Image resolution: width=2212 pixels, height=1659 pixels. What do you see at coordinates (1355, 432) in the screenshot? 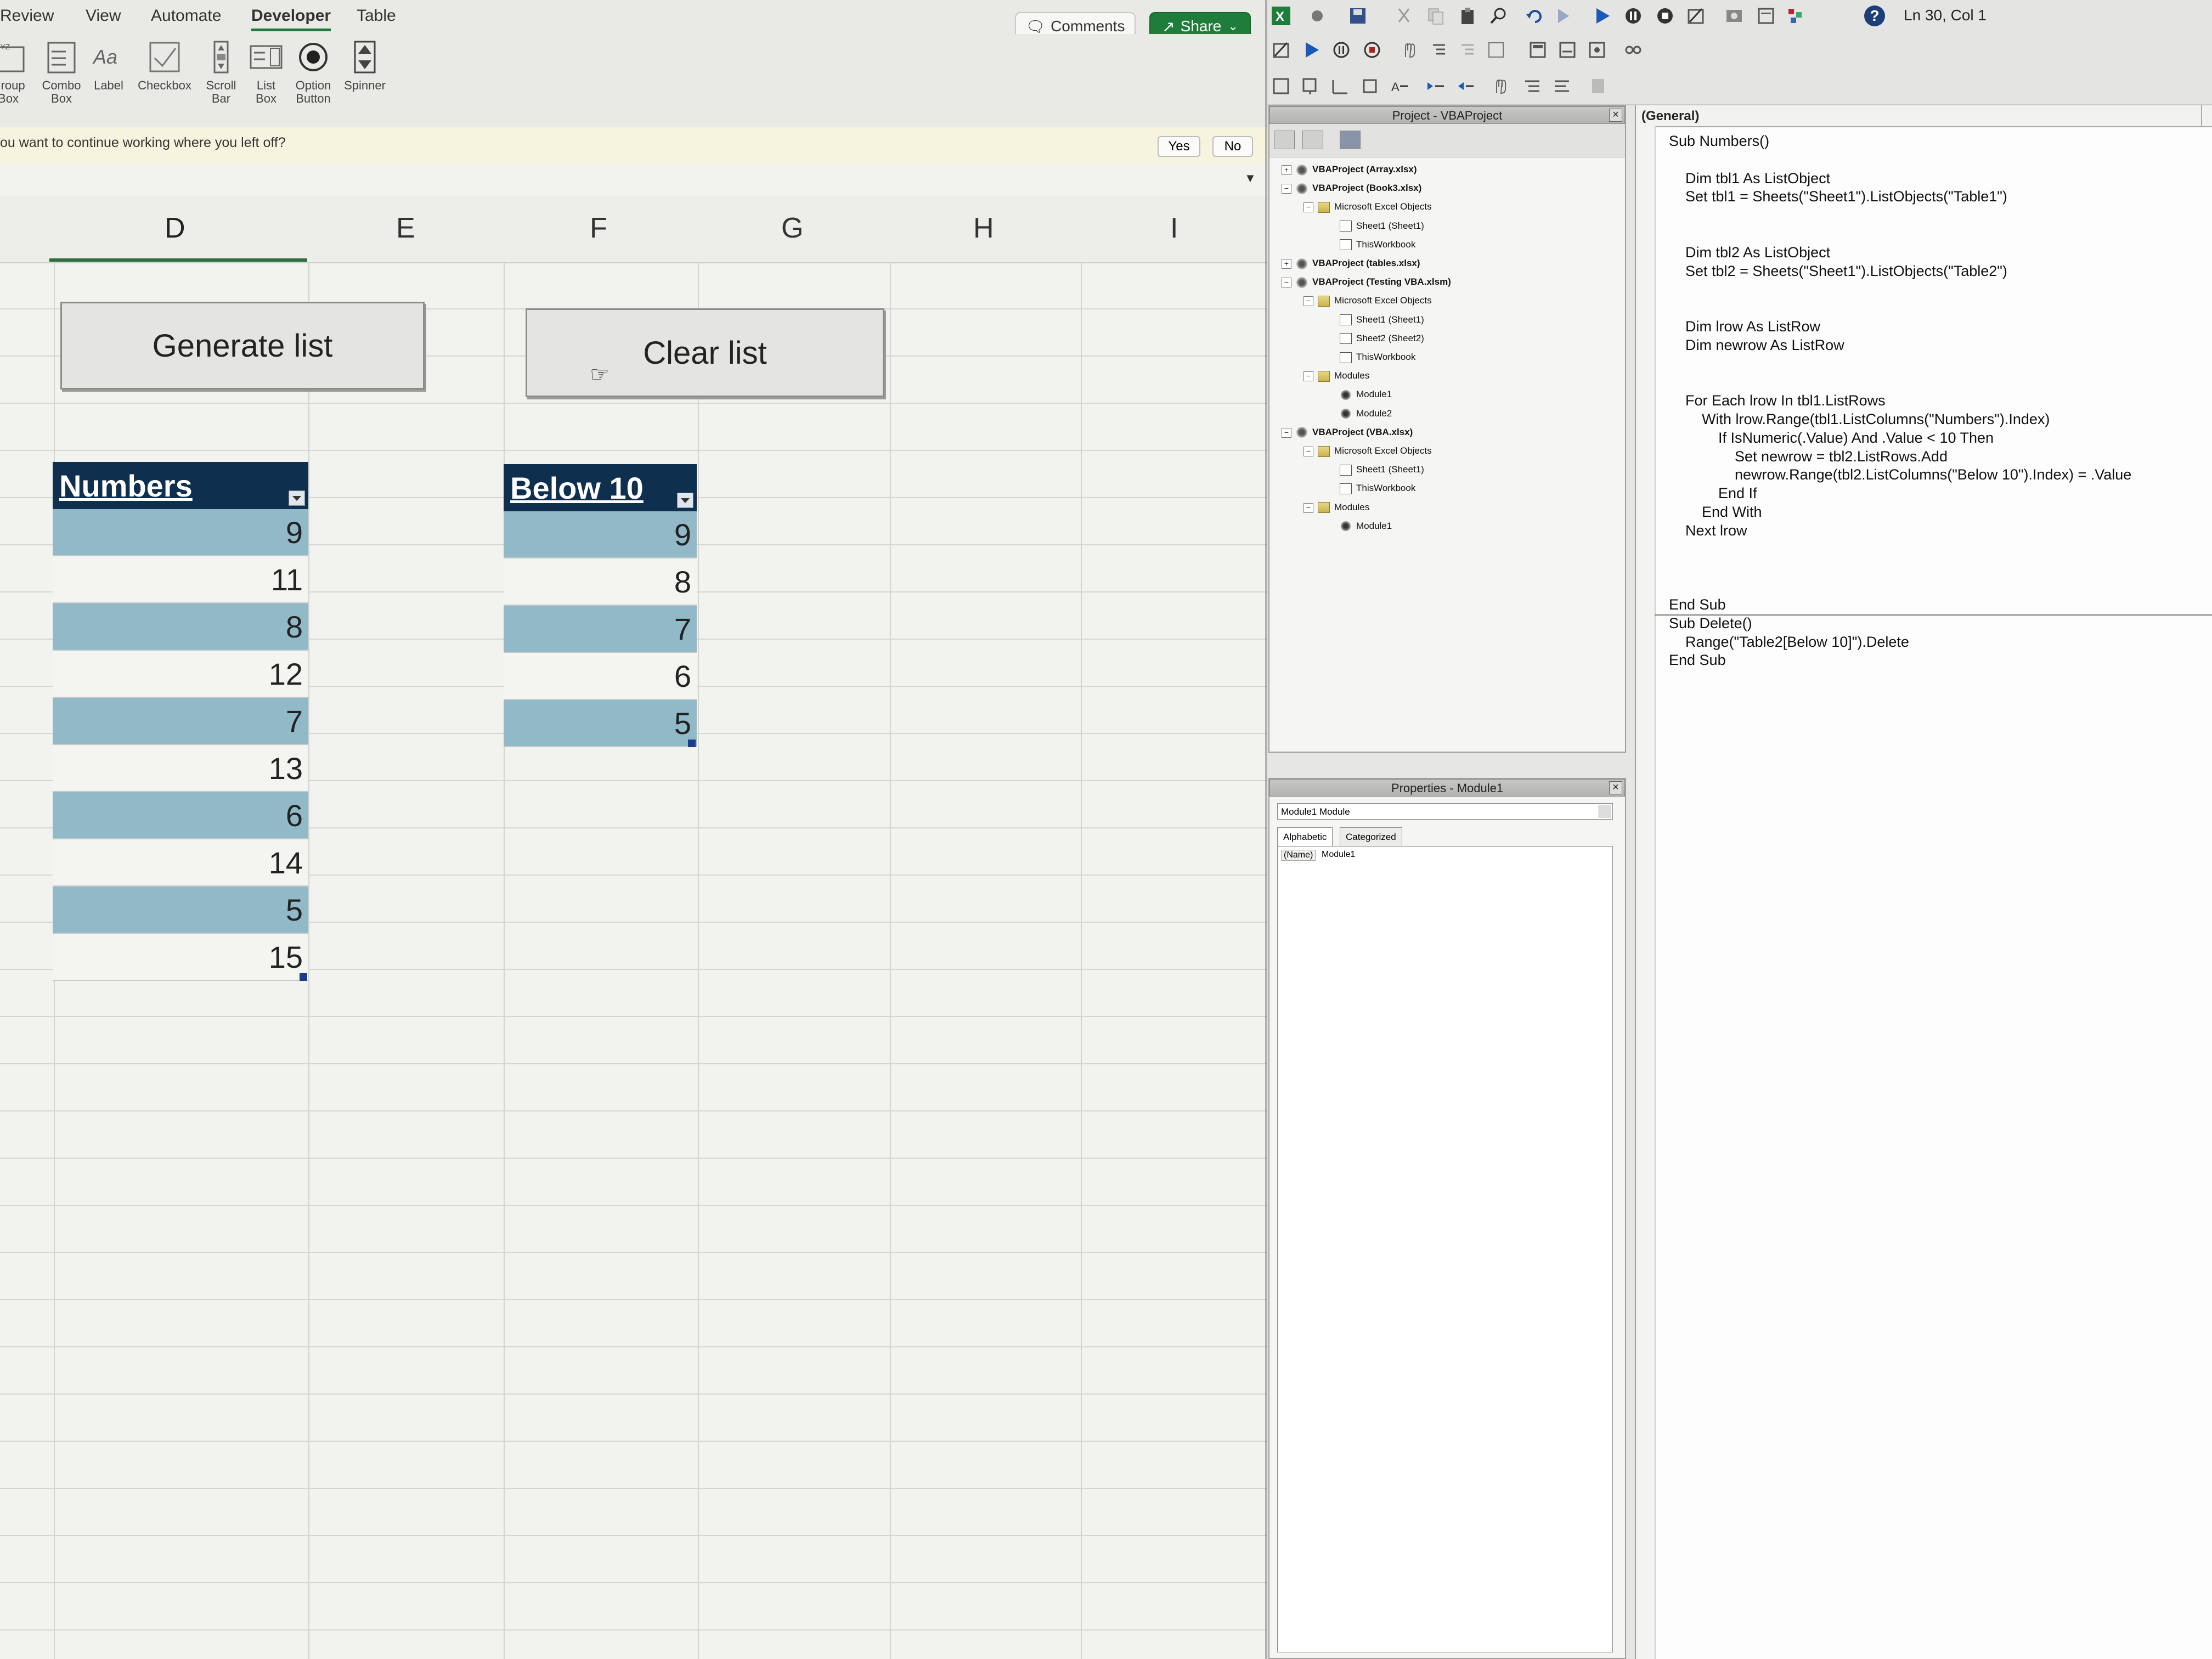
I see `tree-item: VBAProject (VBA.xlsx)` at bounding box center [1355, 432].